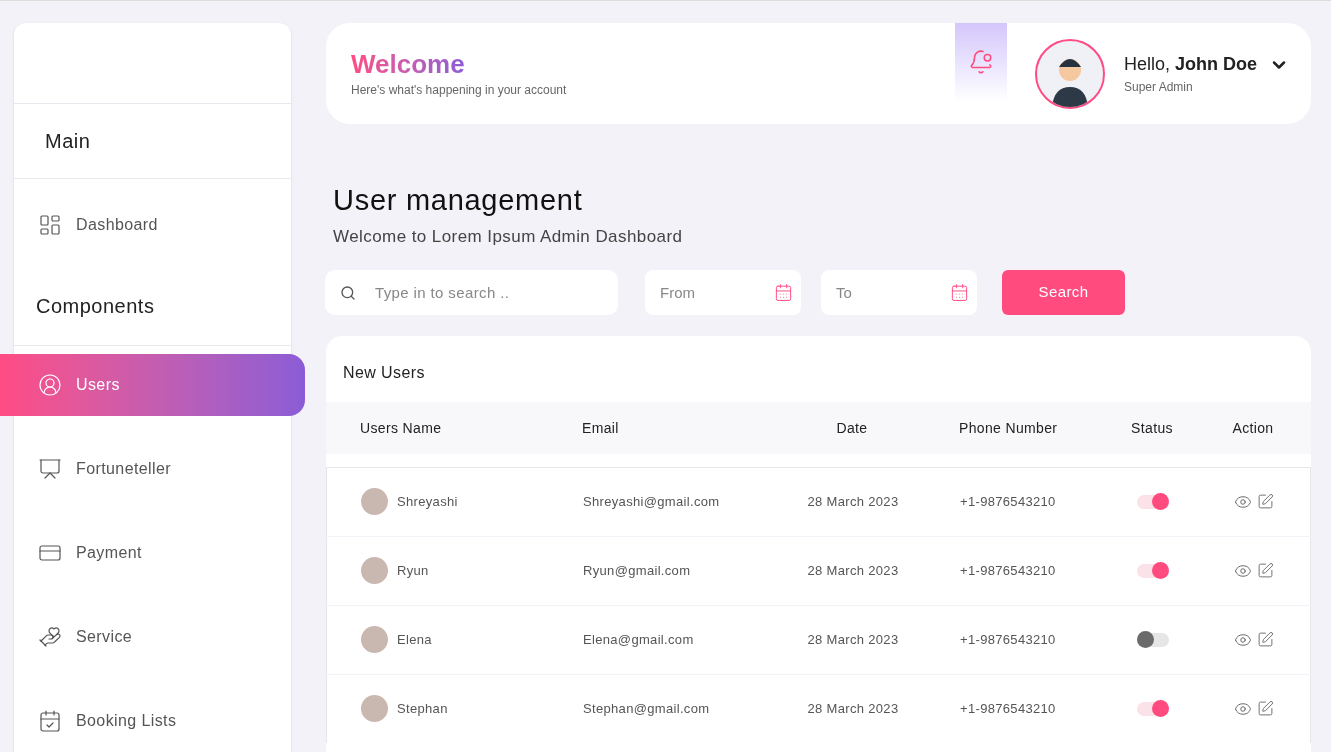 Image resolution: width=1331 pixels, height=752 pixels. What do you see at coordinates (152, 385) in the screenshot?
I see `nav-item: Users` at bounding box center [152, 385].